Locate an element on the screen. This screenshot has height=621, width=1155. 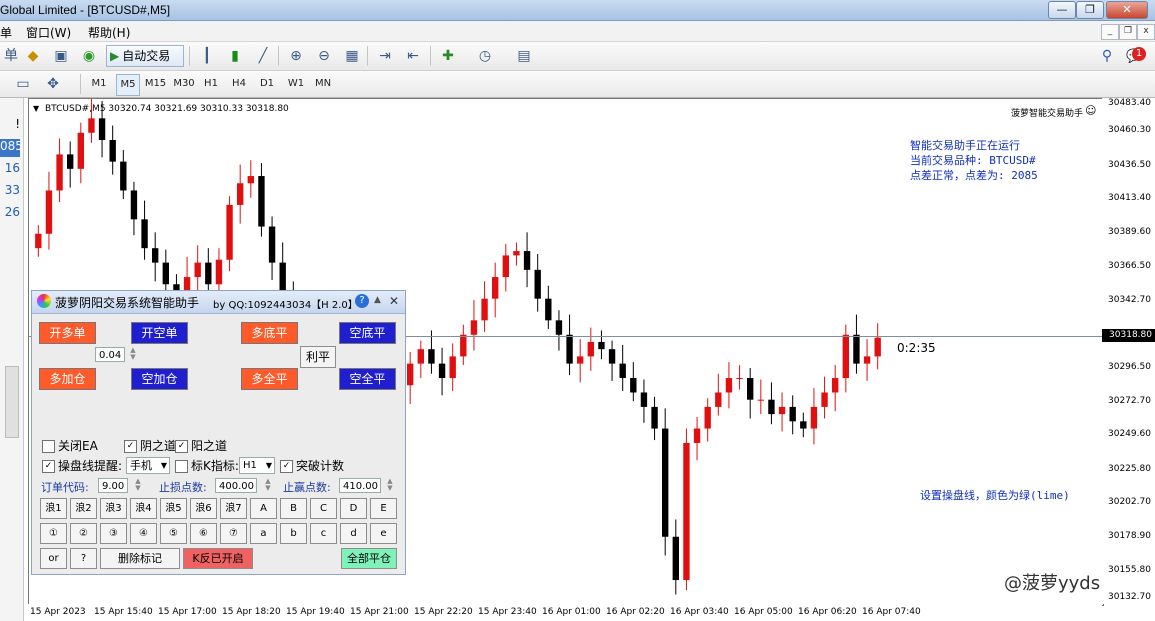
count-label-button-12: e is located at coordinates (383, 533).